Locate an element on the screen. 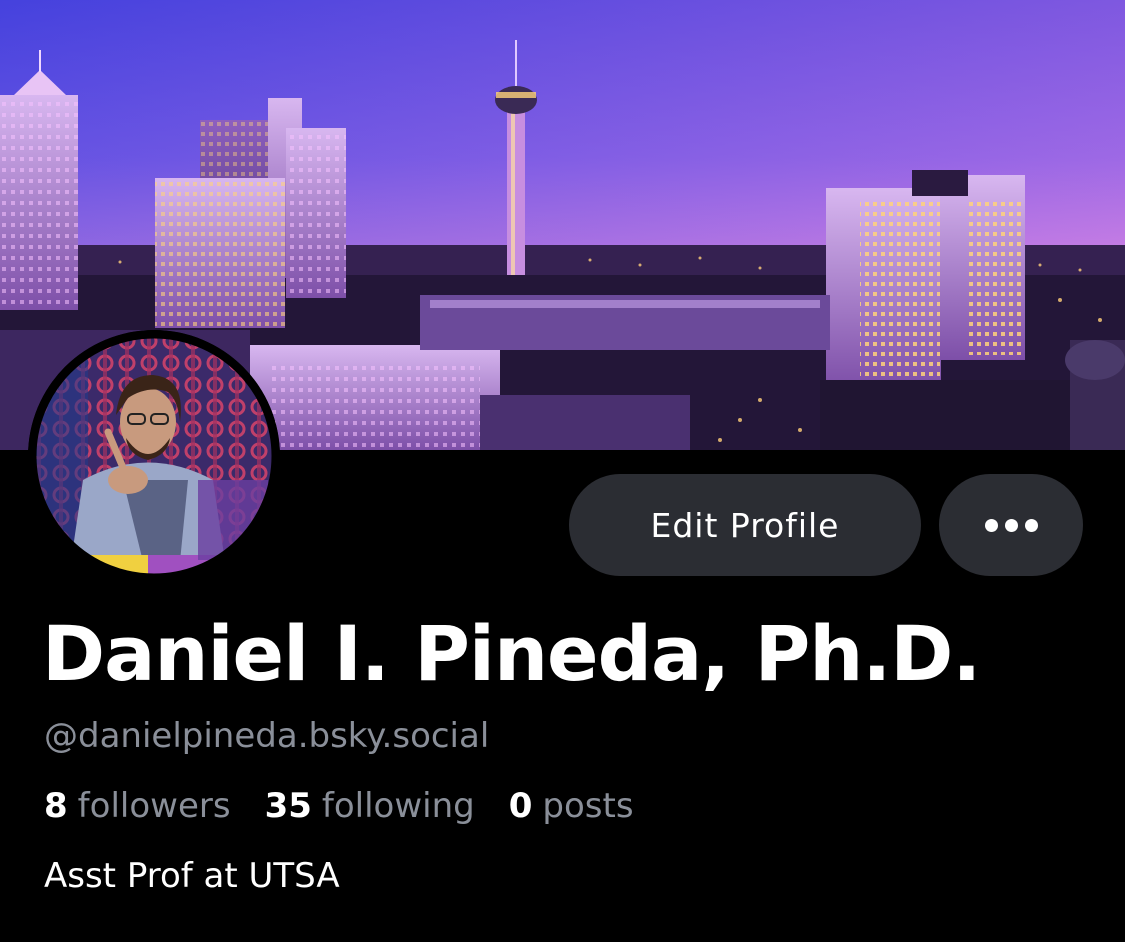 The width and height of the screenshot is (1125, 942). followers-label: followers is located at coordinates (154, 806).